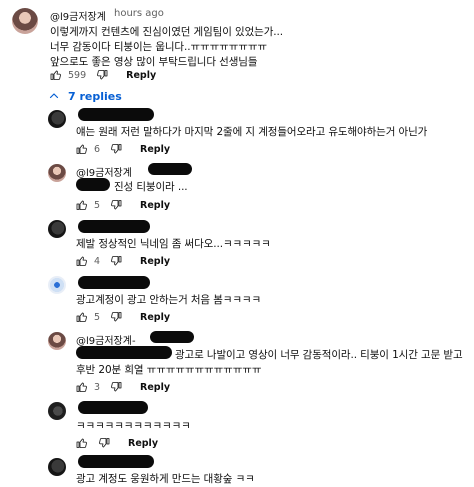 The image size is (474, 487). I want to click on reply-text-line: 광고 계정도 웅원하게 만드는 대황숲 ㅋㅋ, so click(165, 479).